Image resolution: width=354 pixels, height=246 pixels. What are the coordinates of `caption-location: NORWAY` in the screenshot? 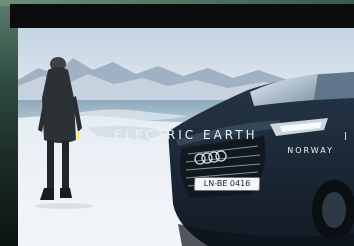 It's located at (310, 150).